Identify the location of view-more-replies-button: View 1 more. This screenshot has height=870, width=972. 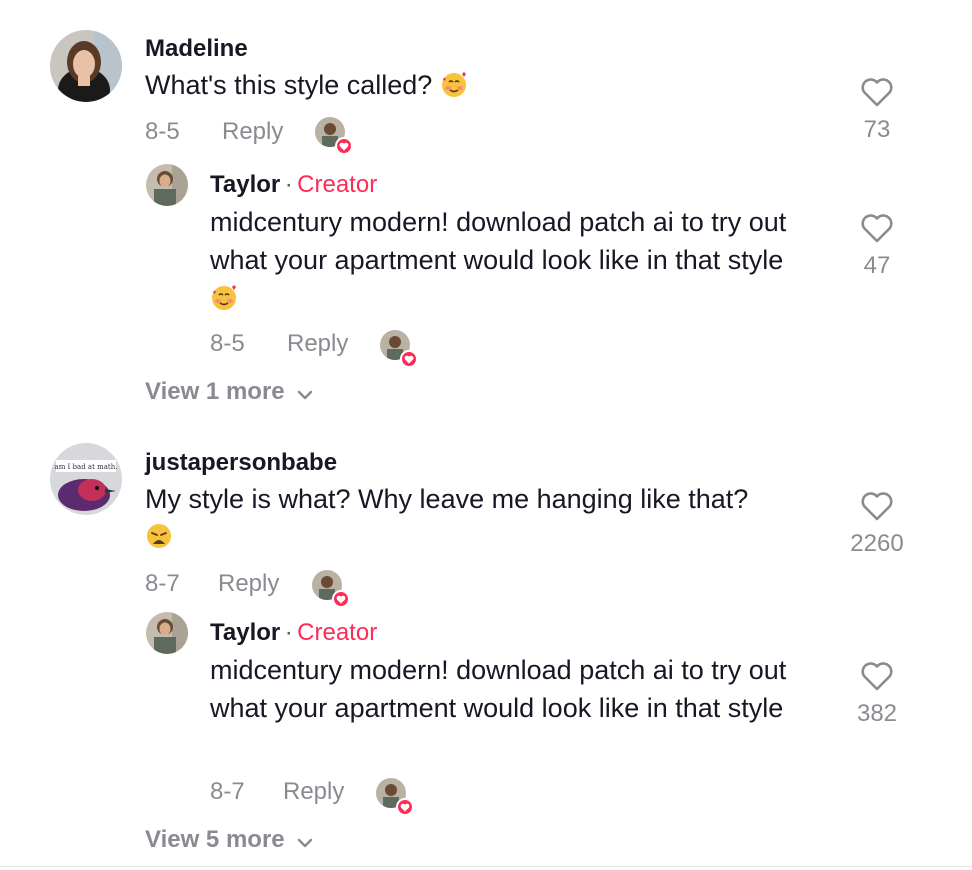
(229, 392).